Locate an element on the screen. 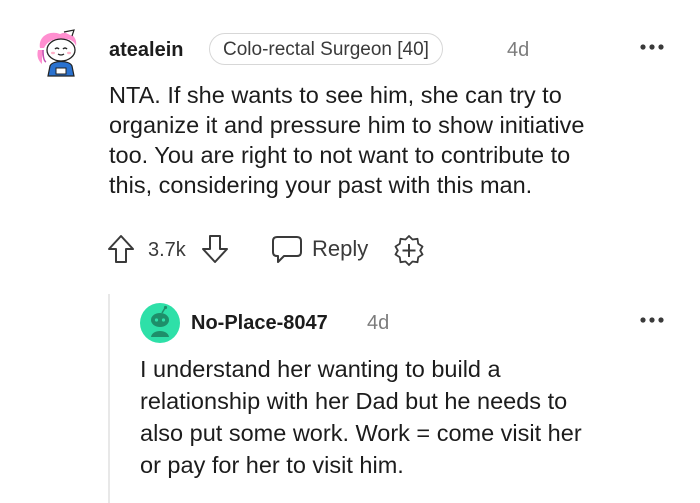 Image resolution: width=700 pixels, height=503 pixels. upvote-icon is located at coordinates (121, 249).